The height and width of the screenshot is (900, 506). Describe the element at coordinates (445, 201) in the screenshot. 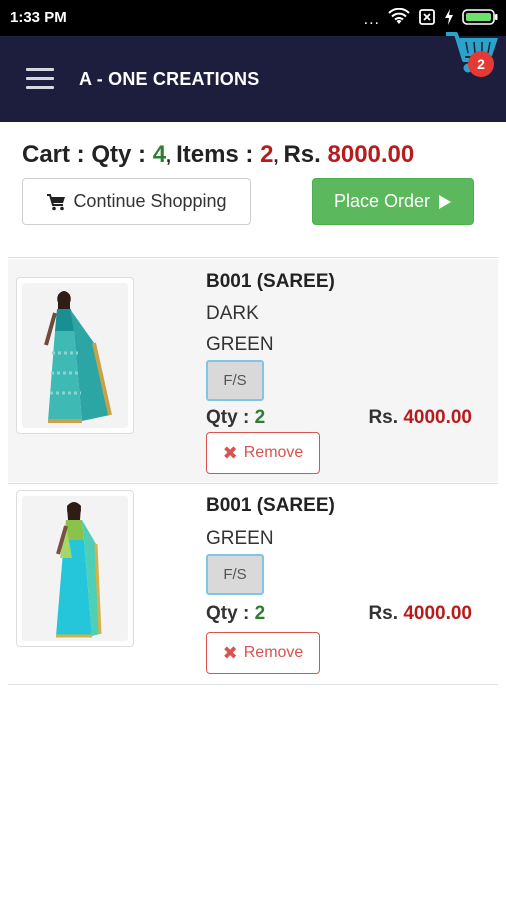

I see `play-arrow-icon` at that location.